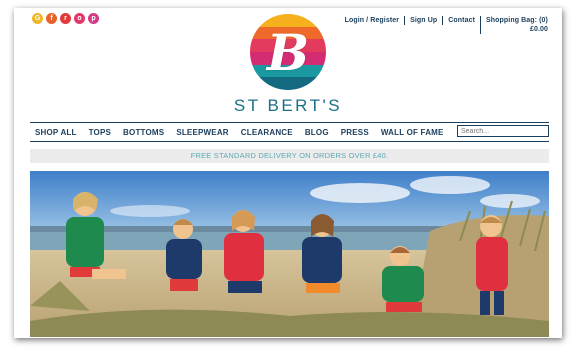 This screenshot has height=354, width=578. Describe the element at coordinates (267, 132) in the screenshot. I see `nav-clearance: CLEARANCE` at that location.